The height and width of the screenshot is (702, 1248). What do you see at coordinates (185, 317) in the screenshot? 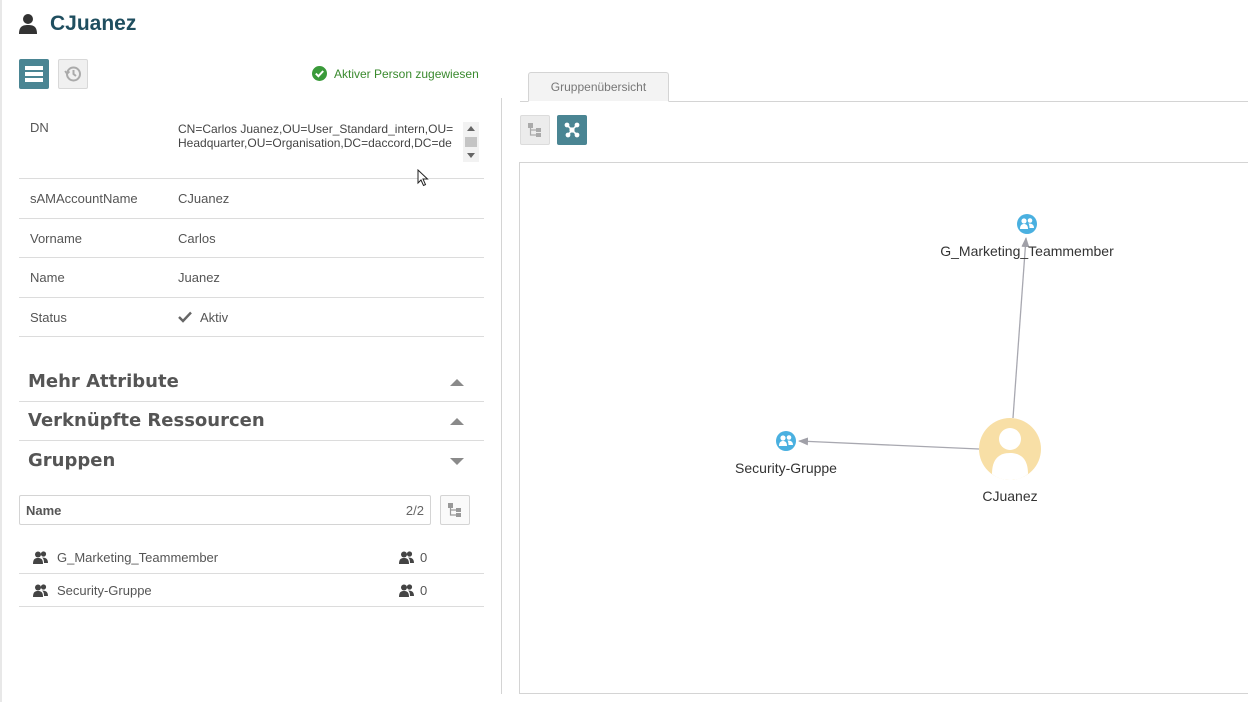
I see `checkmark-icon` at bounding box center [185, 317].